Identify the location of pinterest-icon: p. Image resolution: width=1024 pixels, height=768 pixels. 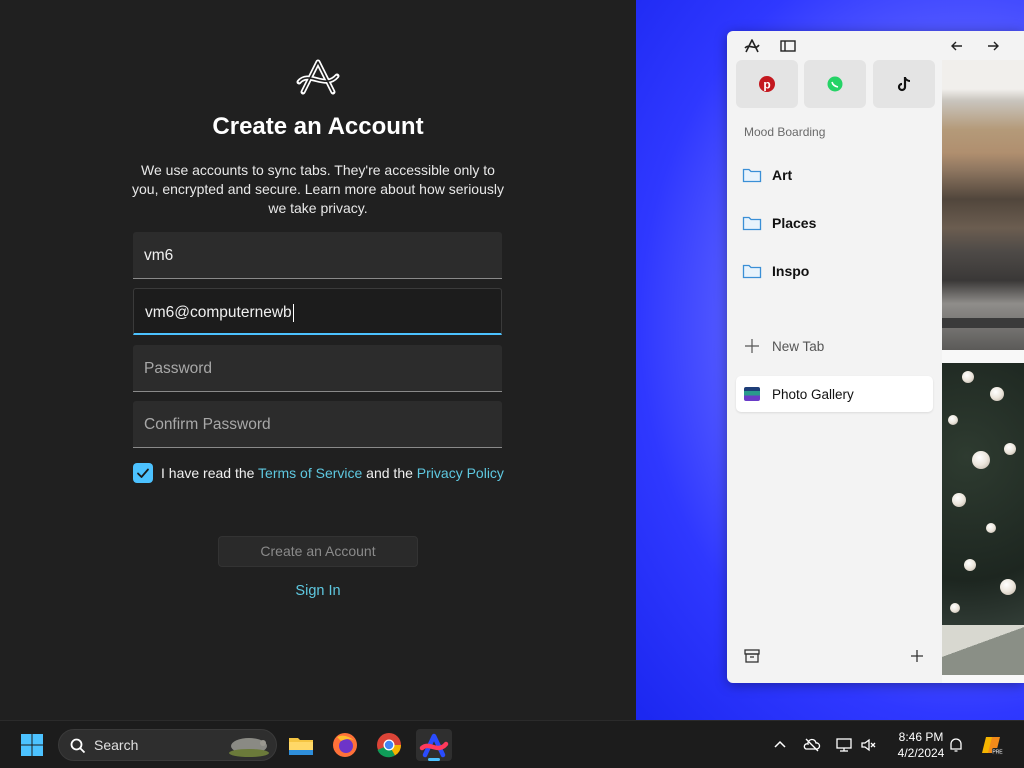
(767, 84).